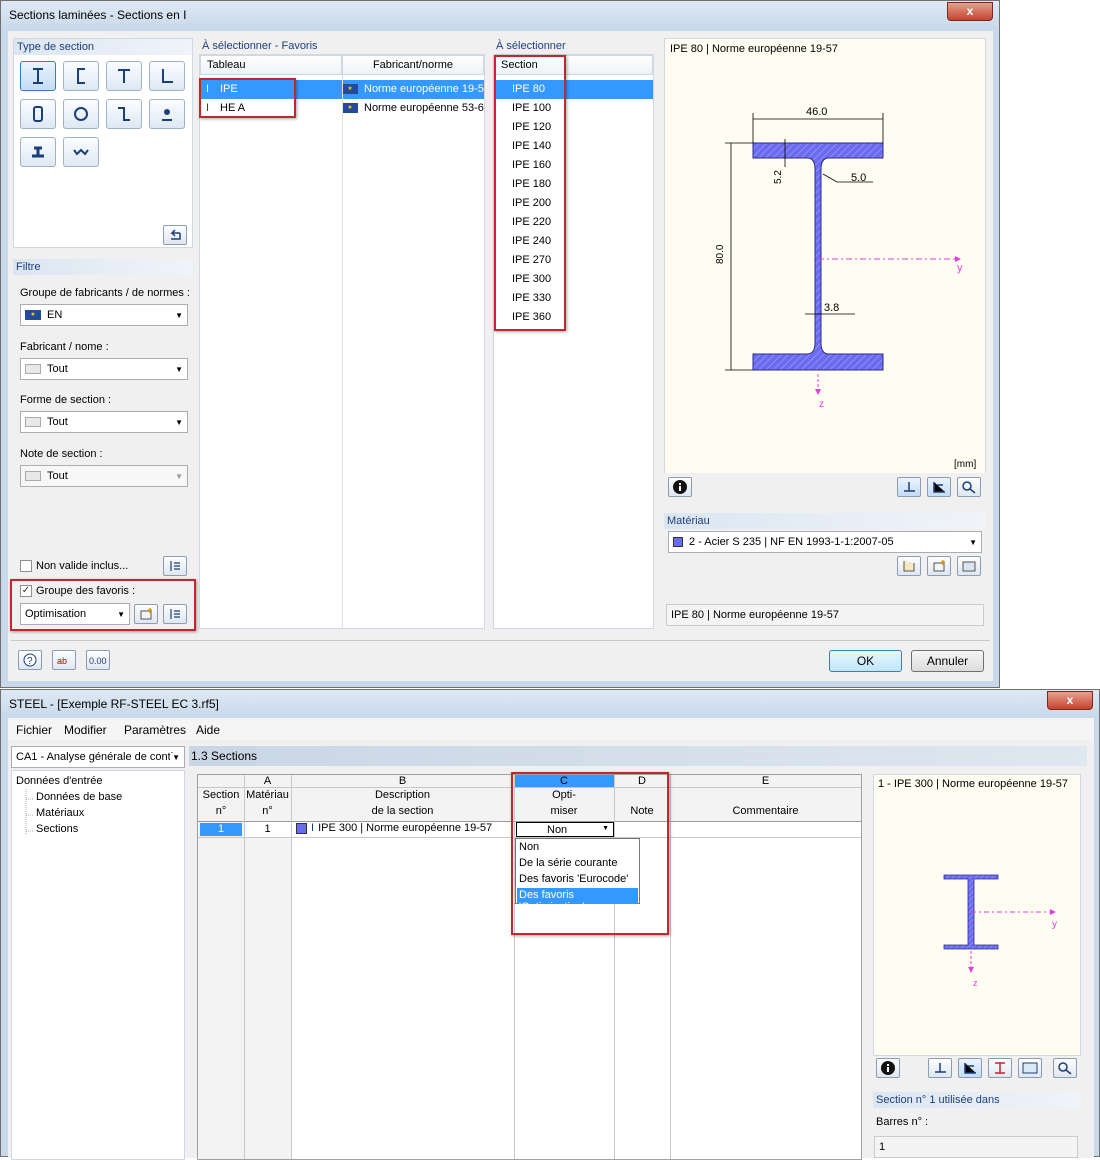  Describe the element at coordinates (402, 781) in the screenshot. I see `col-letter-b: B` at that location.